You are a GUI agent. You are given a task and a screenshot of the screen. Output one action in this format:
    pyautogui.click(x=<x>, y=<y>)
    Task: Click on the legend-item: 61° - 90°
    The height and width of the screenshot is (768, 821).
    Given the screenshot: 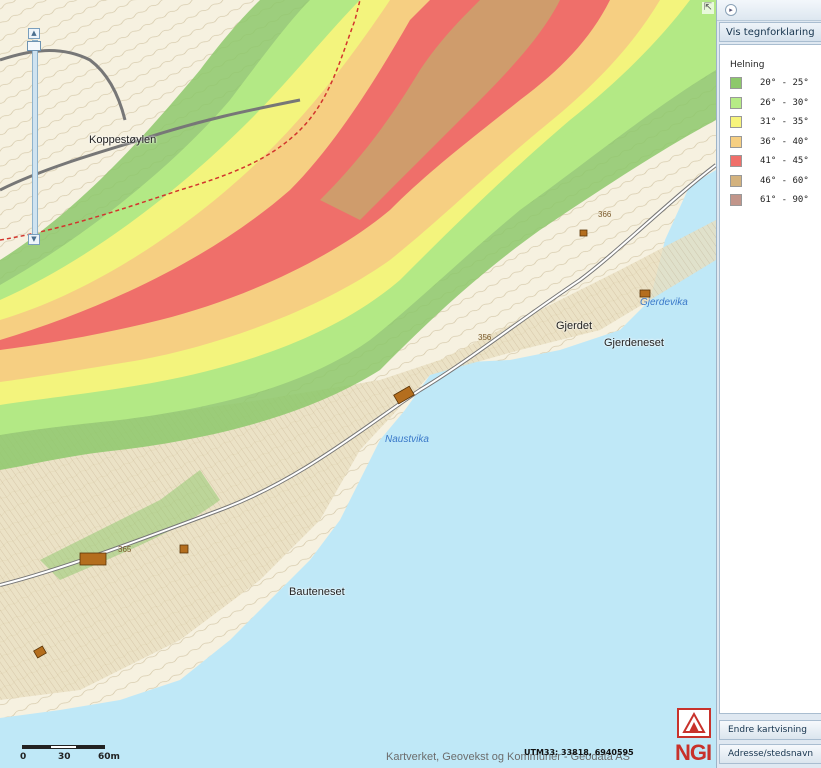 What is the action you would take?
    pyautogui.click(x=775, y=201)
    